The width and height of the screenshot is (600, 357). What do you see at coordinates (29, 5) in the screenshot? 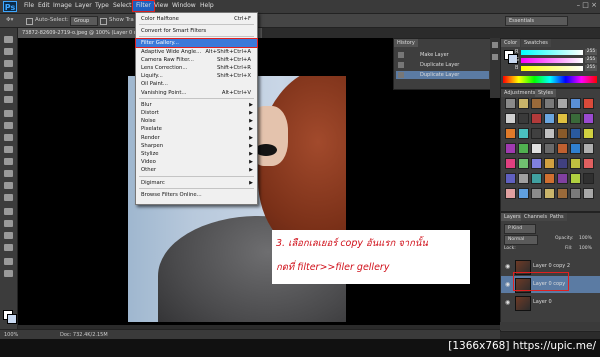
I see `menu-file: File` at bounding box center [29, 5].